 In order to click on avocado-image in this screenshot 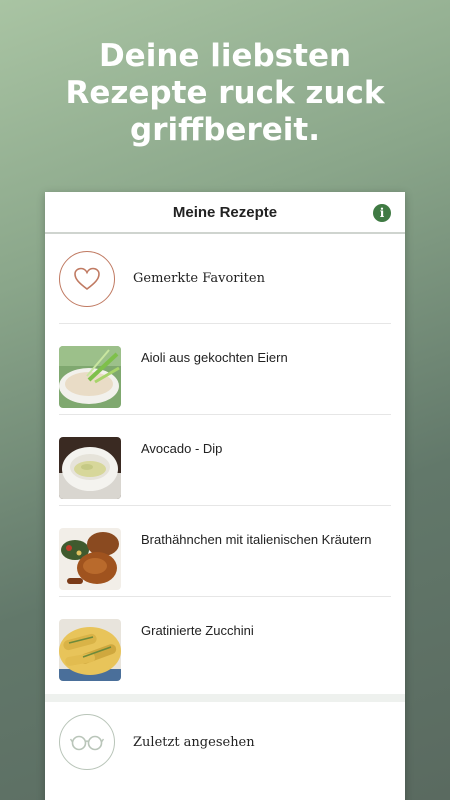, I will do `click(90, 468)`.